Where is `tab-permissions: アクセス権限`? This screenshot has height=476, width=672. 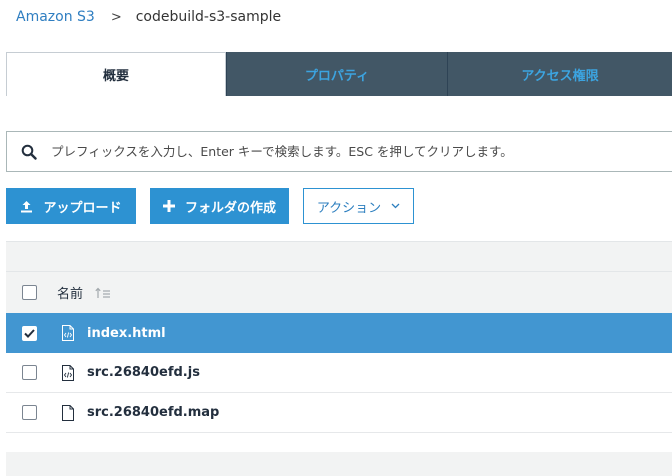
tab-permissions: アクセス権限 is located at coordinates (559, 74).